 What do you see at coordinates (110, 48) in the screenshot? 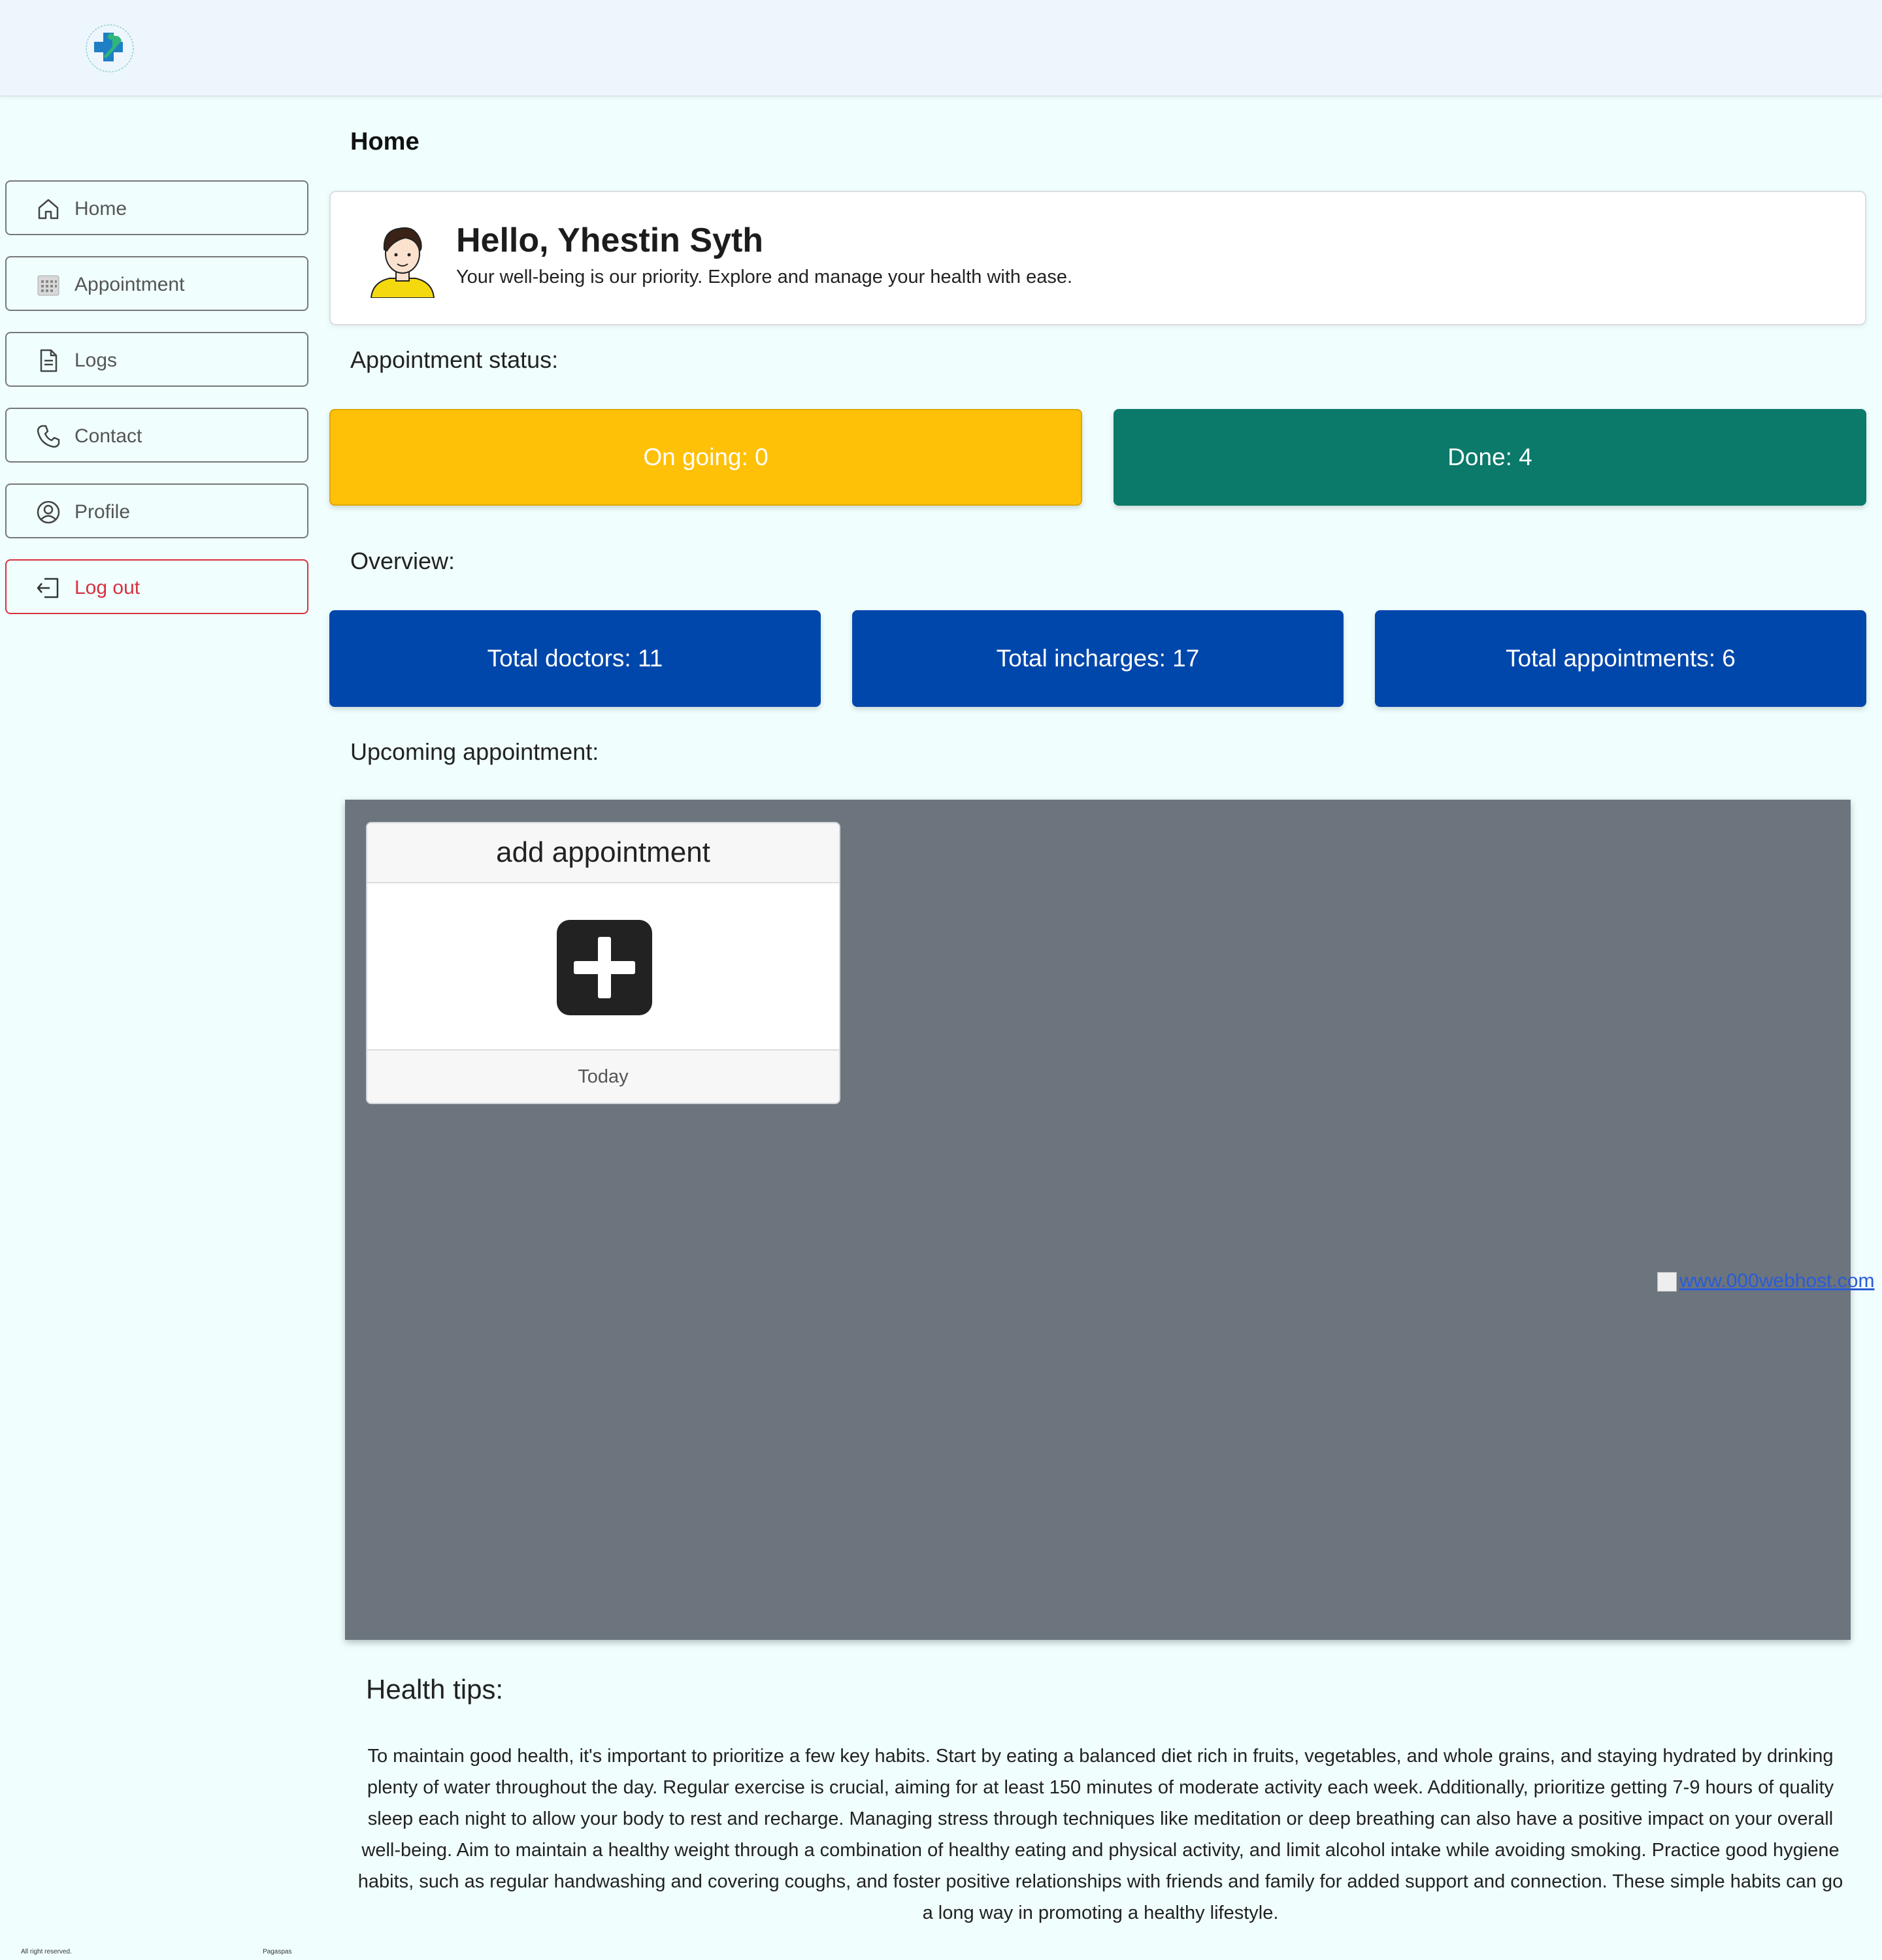
I see `clinic-logo` at bounding box center [110, 48].